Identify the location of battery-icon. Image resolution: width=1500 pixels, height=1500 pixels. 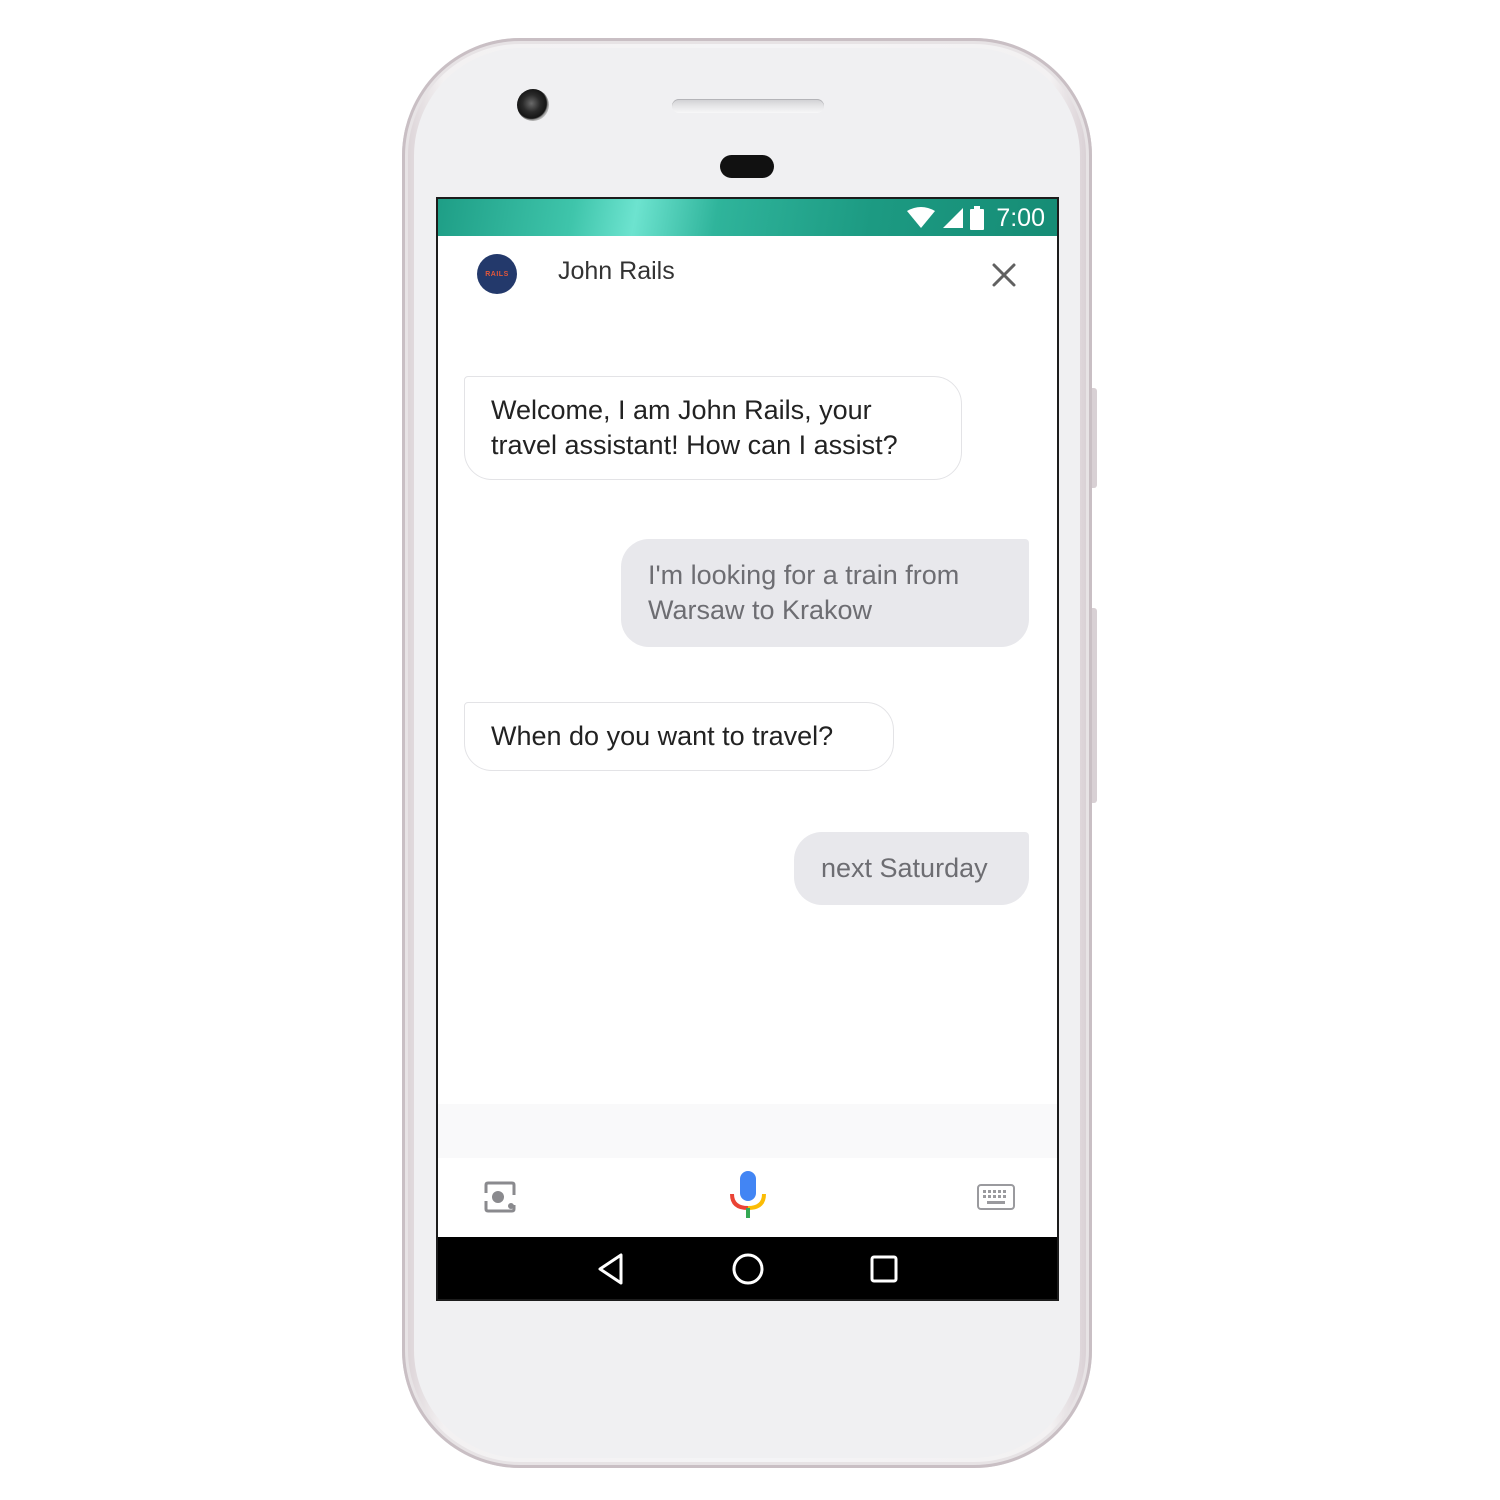
(977, 218).